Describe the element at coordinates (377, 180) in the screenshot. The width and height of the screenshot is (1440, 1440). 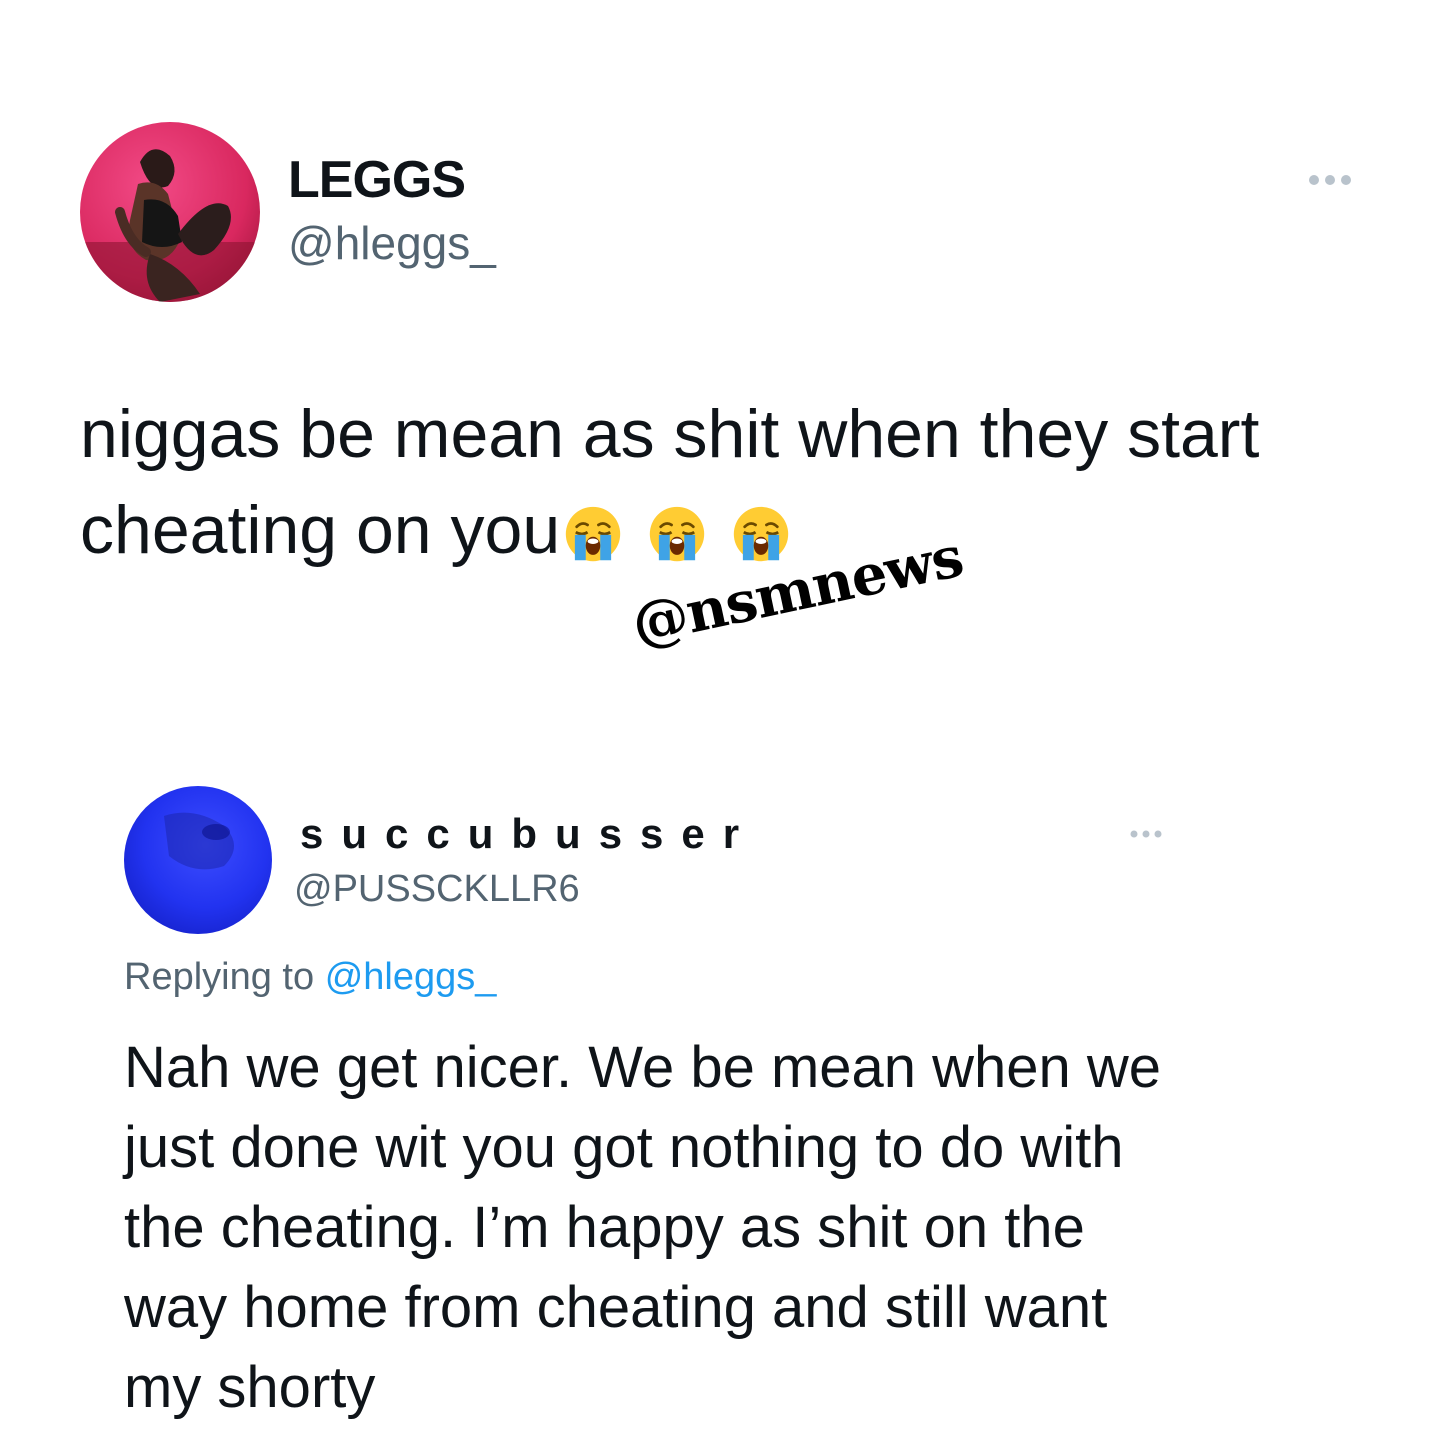
I see `display-name: LEGGS` at that location.